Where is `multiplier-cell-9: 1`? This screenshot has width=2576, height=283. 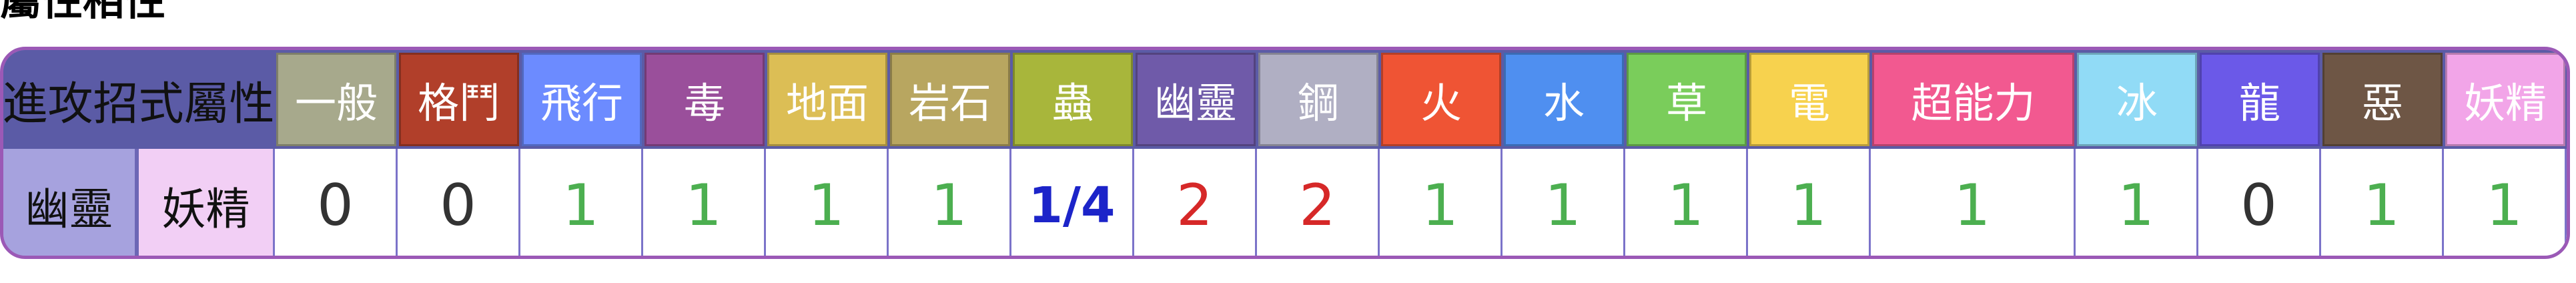 multiplier-cell-9: 1 is located at coordinates (1441, 203).